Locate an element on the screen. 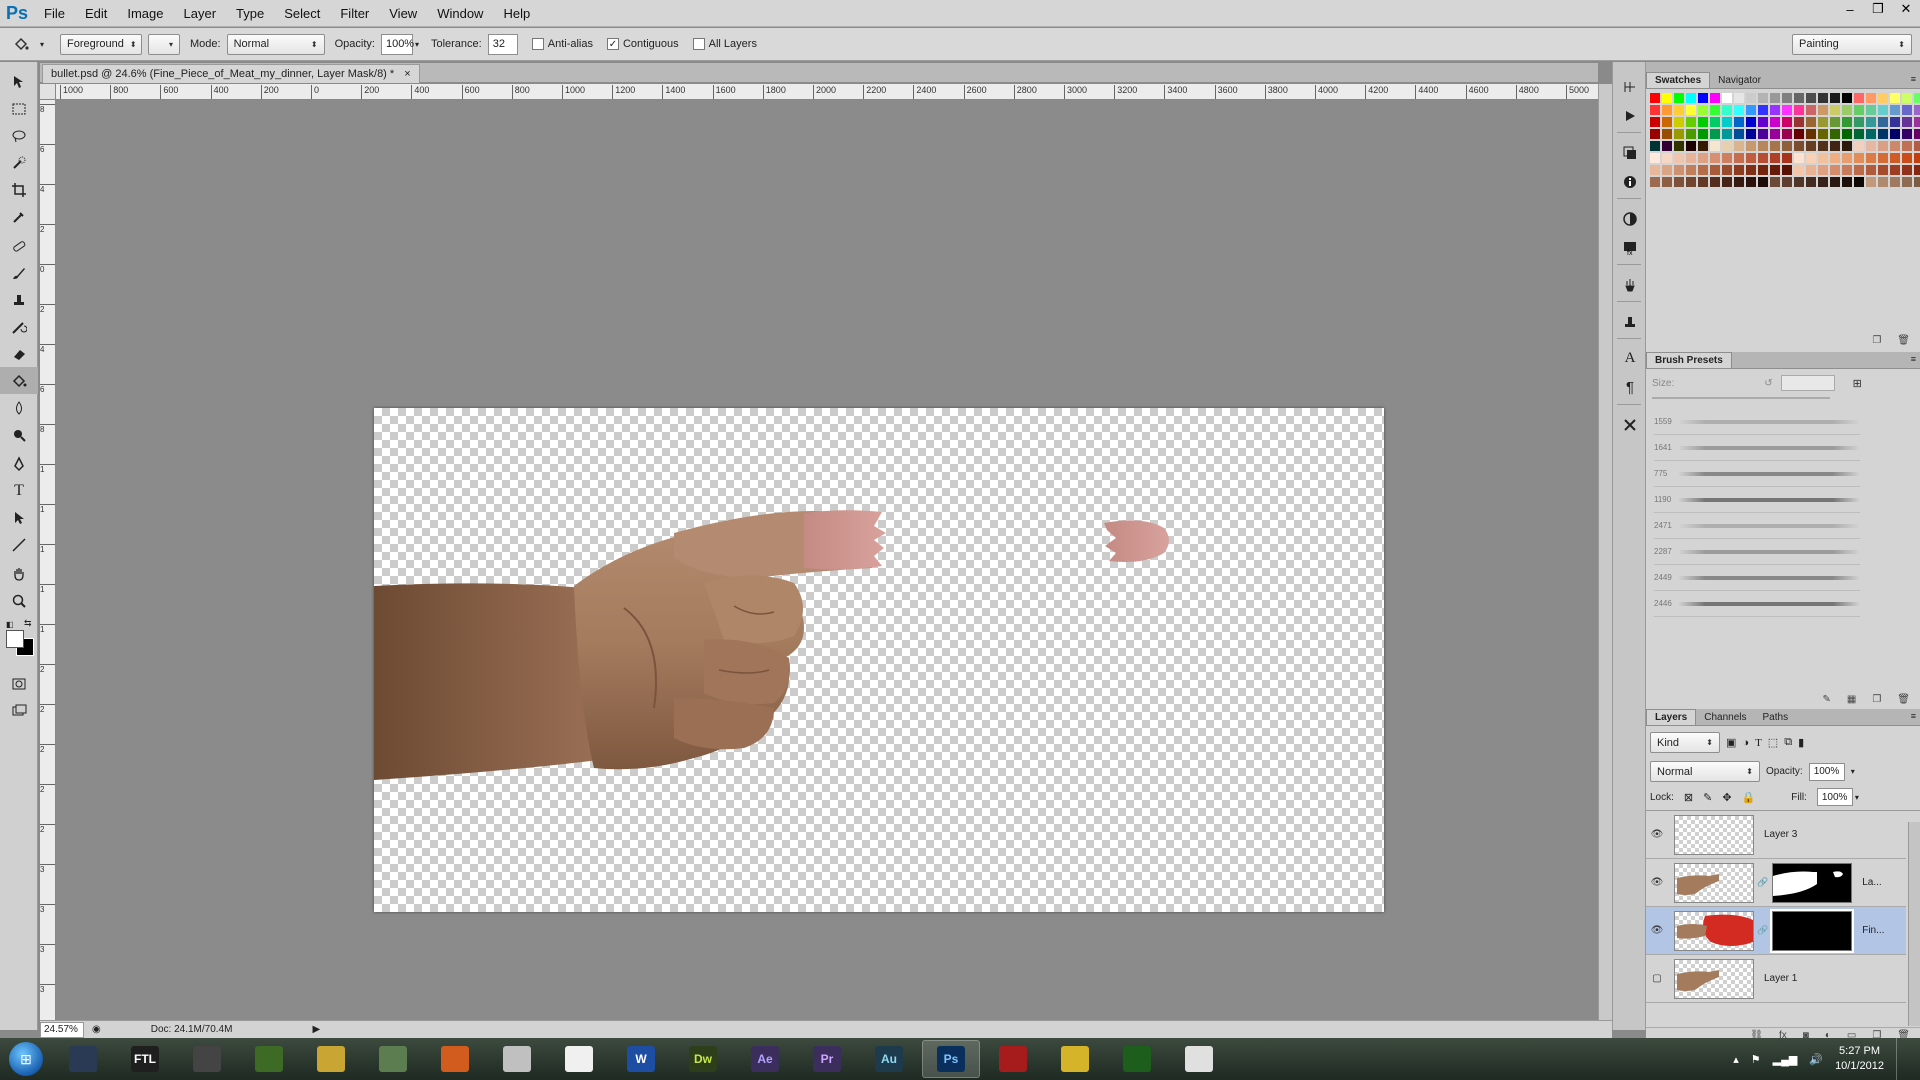  menu-filter: Filter is located at coordinates (354, 13).